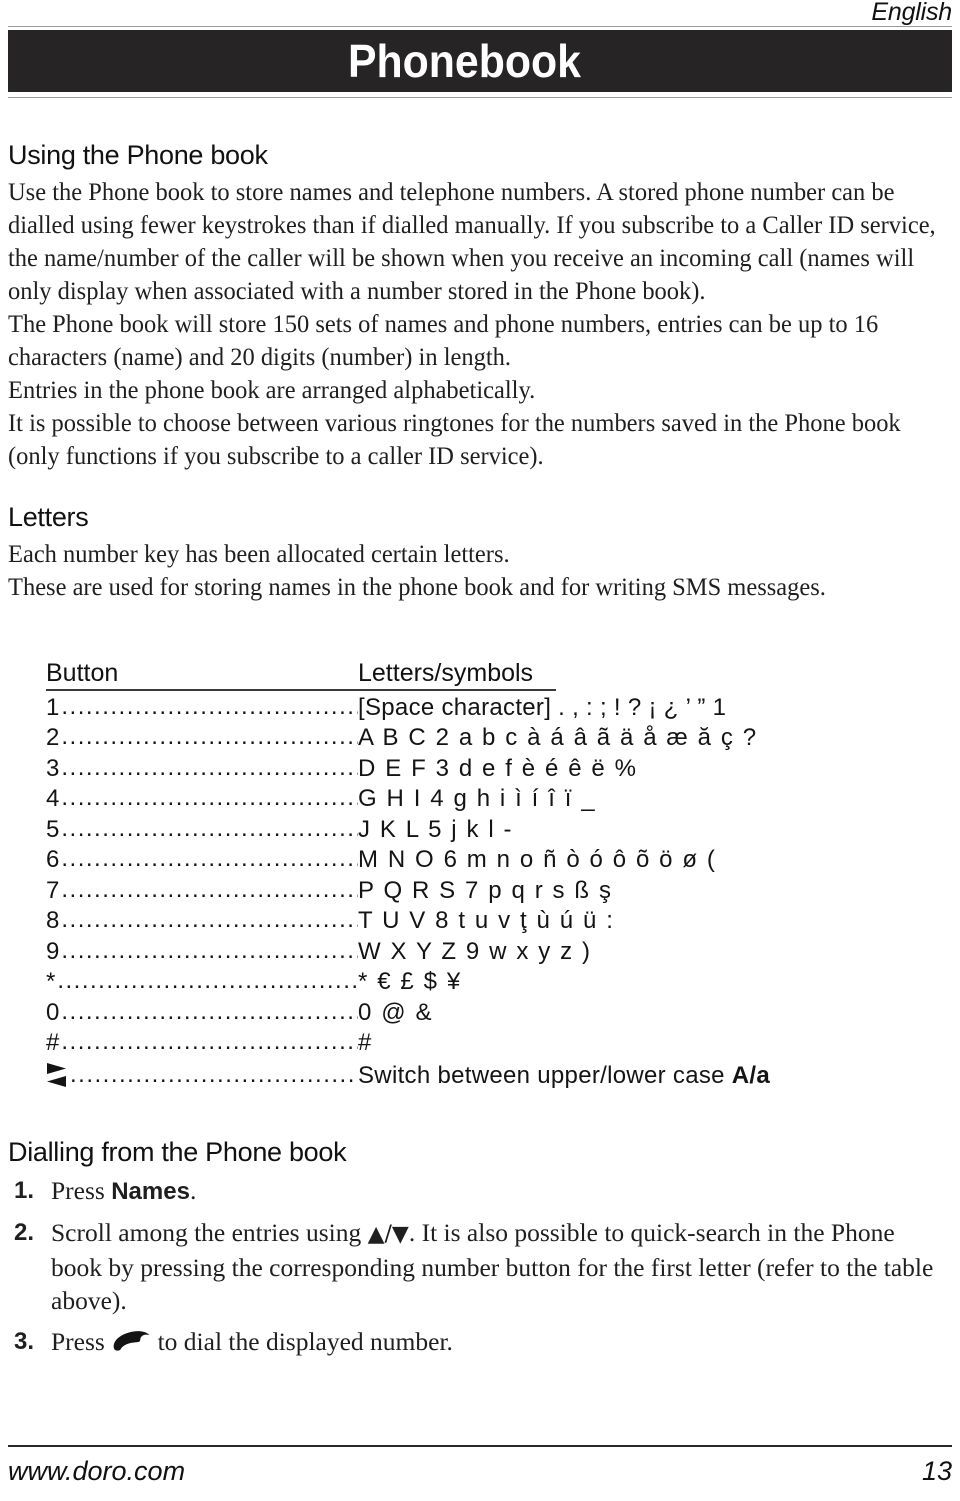 Image resolution: width=960 pixels, height=1501 pixels. What do you see at coordinates (480, 1471) in the screenshot?
I see `page-footer: www.doro.com 13` at bounding box center [480, 1471].